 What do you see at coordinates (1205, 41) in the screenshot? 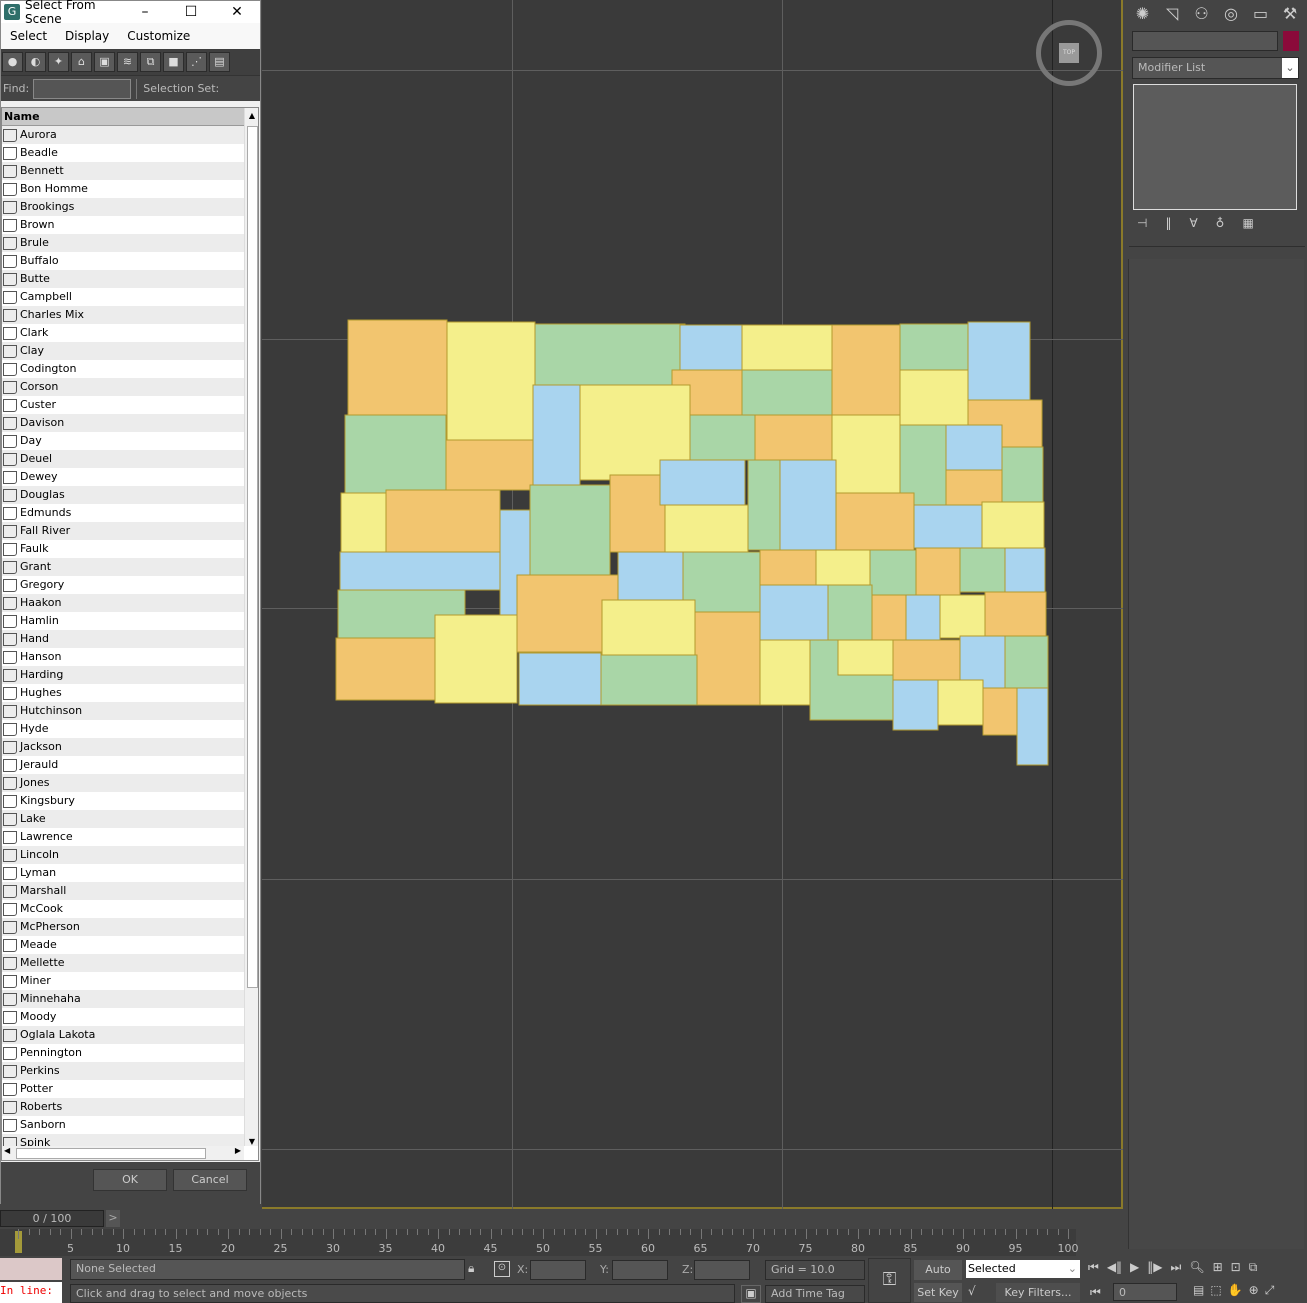
I see `object-name-field` at bounding box center [1205, 41].